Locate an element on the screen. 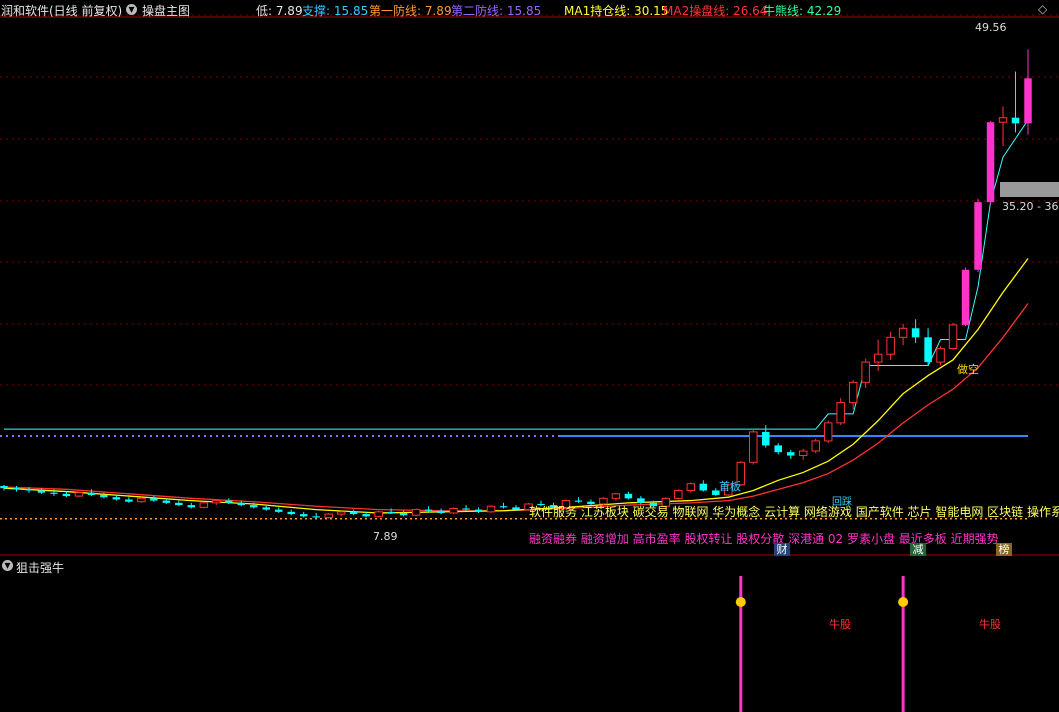 Image resolution: width=1059 pixels, height=712 pixels. badge-finance: 财 is located at coordinates (782, 549).